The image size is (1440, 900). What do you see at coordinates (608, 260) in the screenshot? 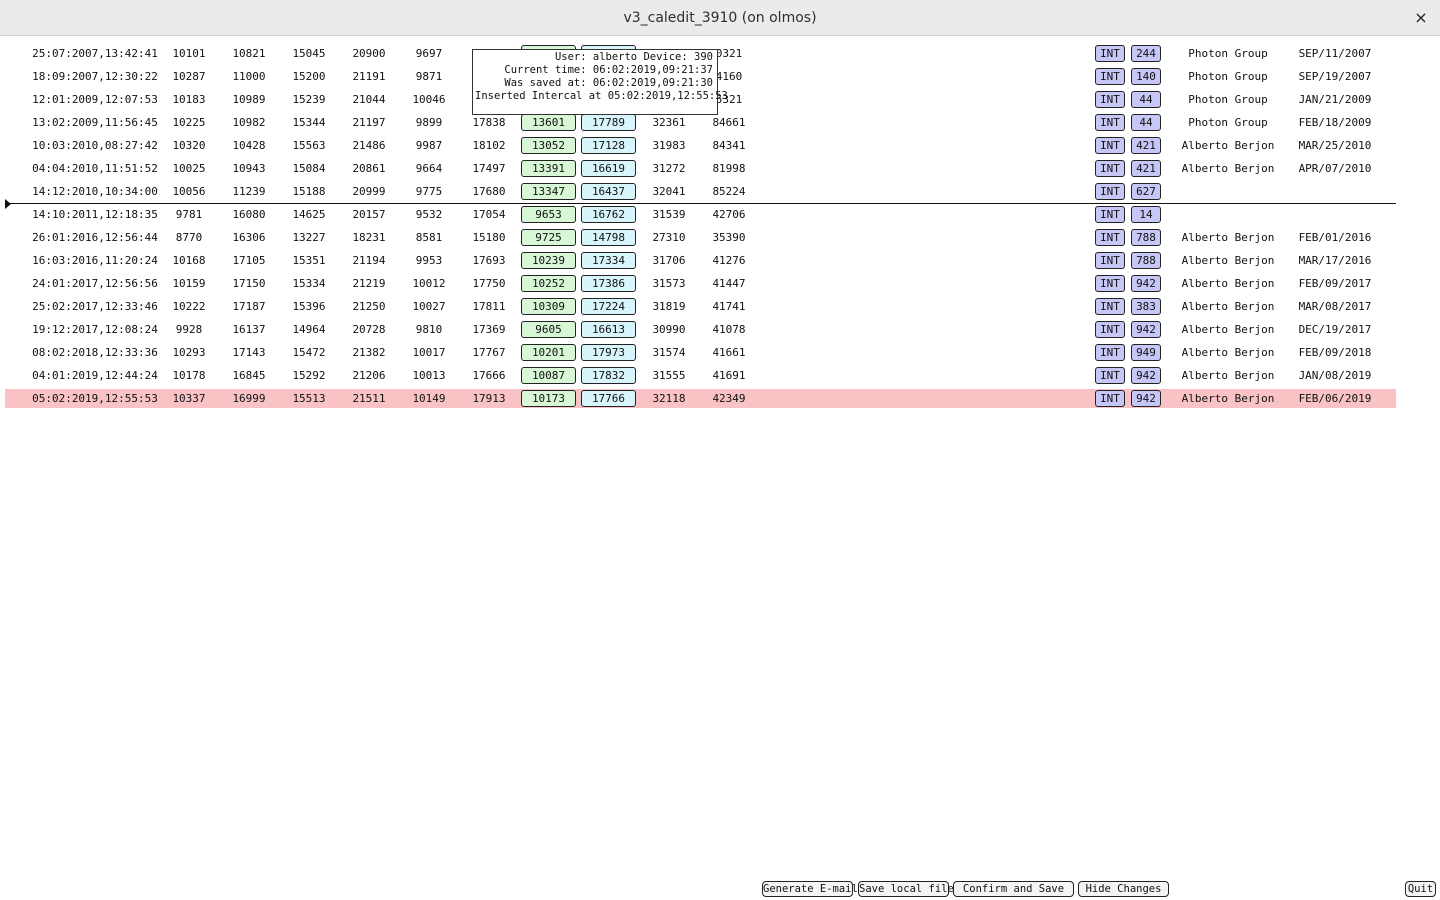
I see `blue-value-field: 17334` at bounding box center [608, 260].